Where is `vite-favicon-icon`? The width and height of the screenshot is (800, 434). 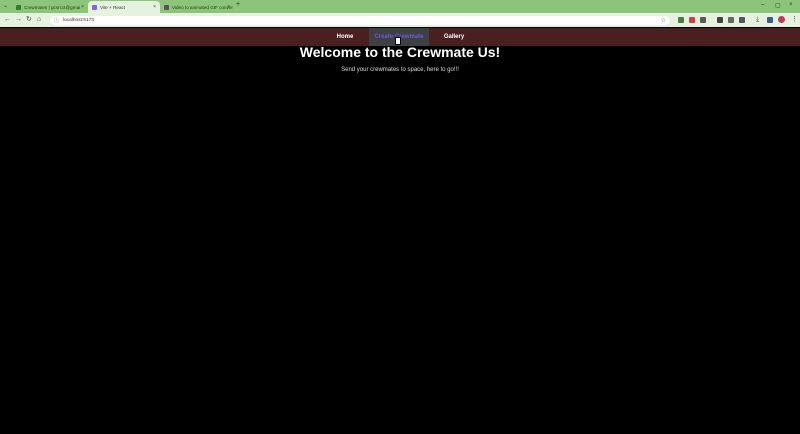
vite-favicon-icon is located at coordinates (94, 7).